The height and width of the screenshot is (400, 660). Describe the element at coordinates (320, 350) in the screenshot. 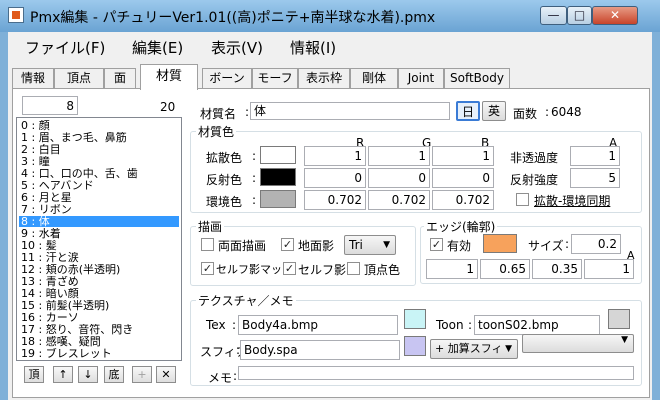

I see `sphere-input: Body.spa` at that location.